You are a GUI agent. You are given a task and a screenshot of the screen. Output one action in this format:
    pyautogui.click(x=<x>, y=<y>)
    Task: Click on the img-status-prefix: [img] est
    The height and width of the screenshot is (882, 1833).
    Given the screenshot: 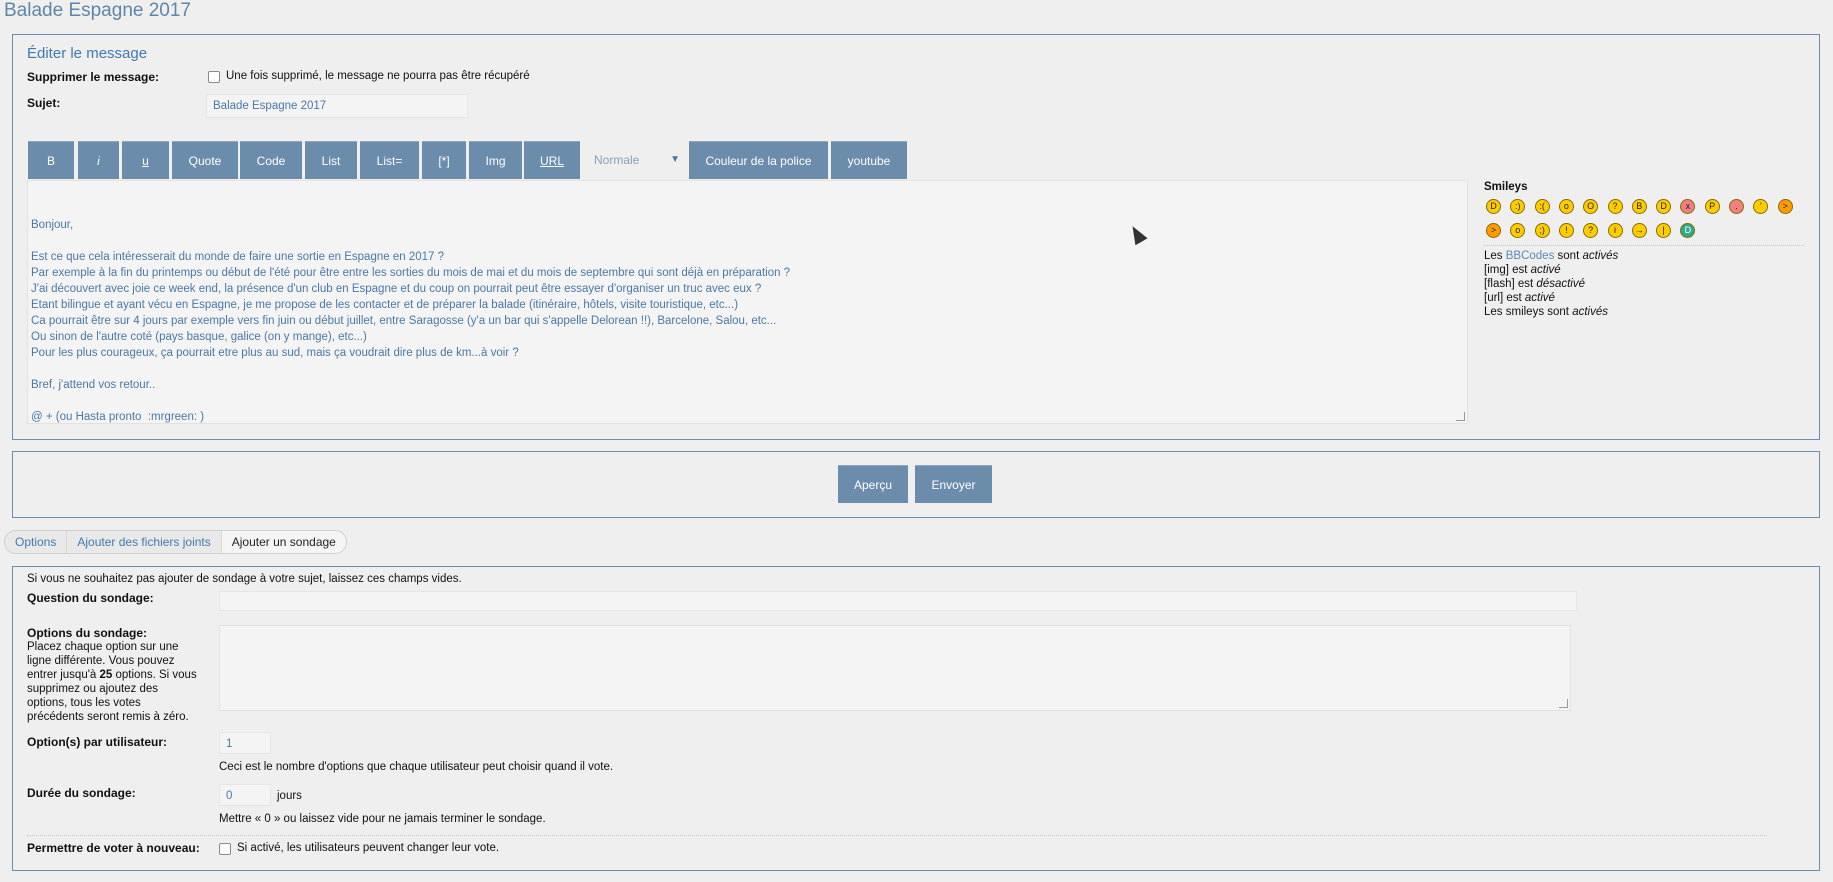 What is the action you would take?
    pyautogui.click(x=1507, y=270)
    